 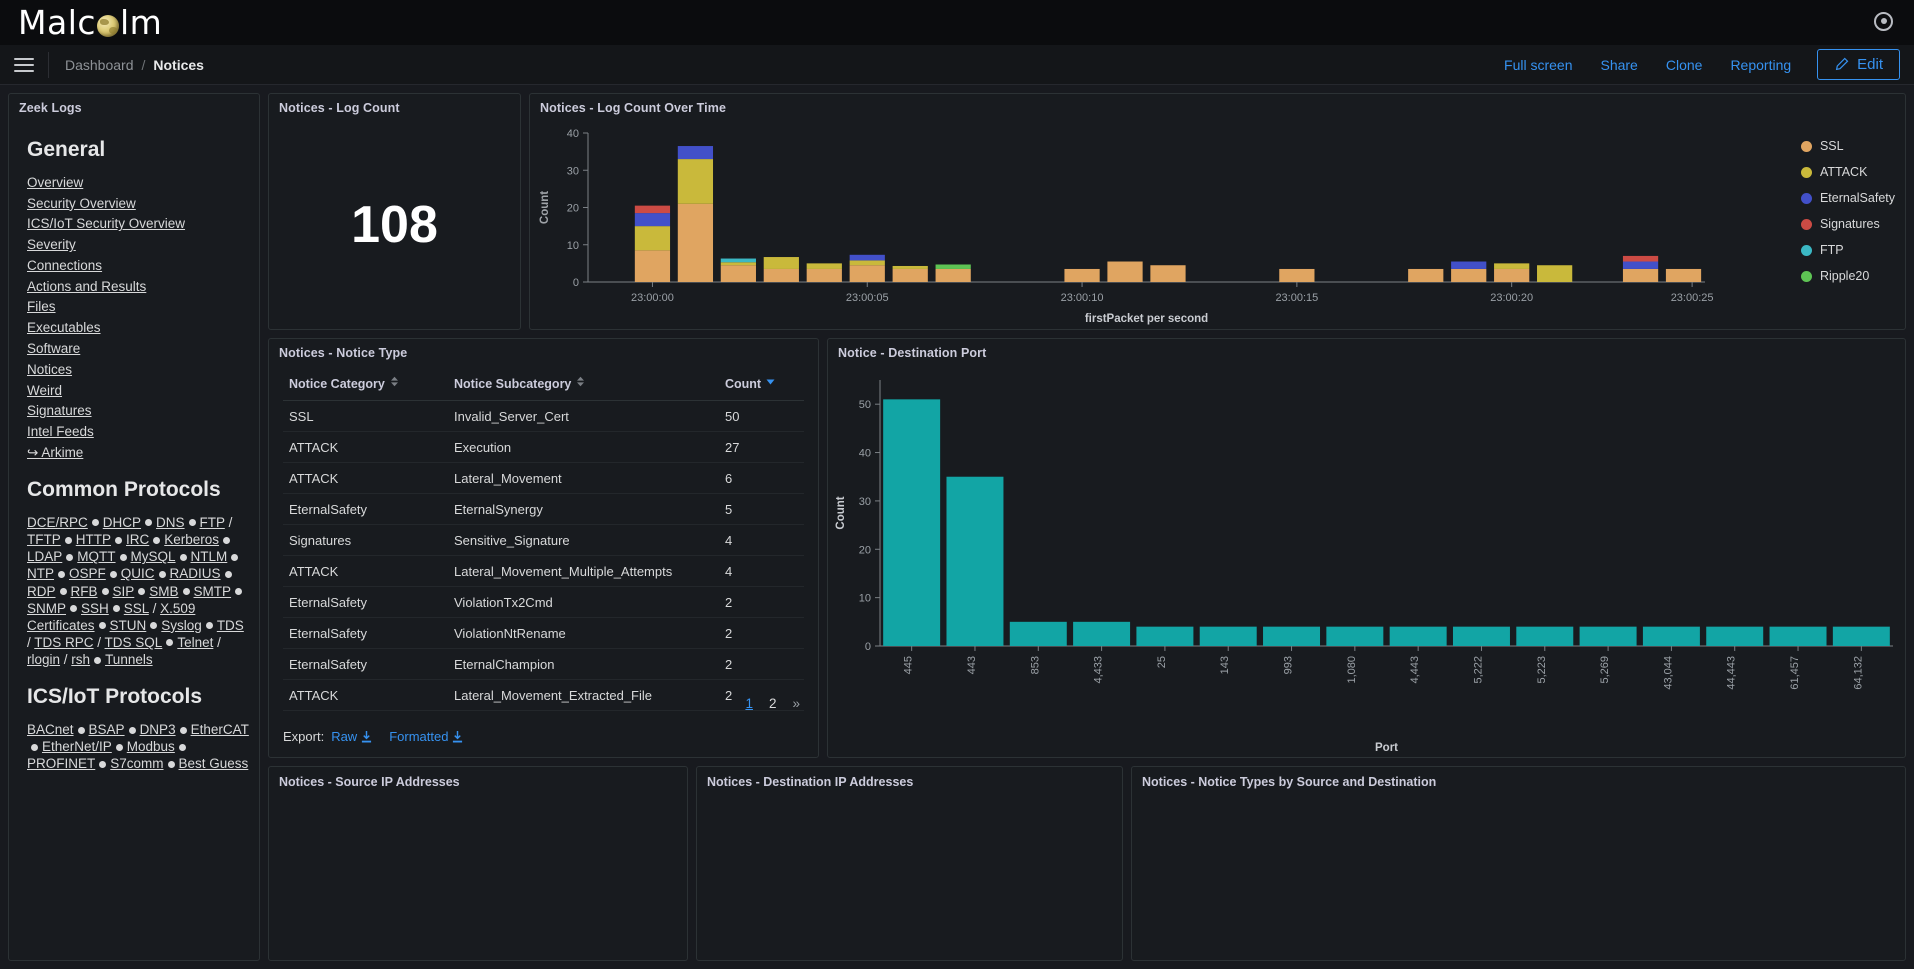 I want to click on table-row: Signatures Sensitive_Signature 4, so click(x=543, y=540).